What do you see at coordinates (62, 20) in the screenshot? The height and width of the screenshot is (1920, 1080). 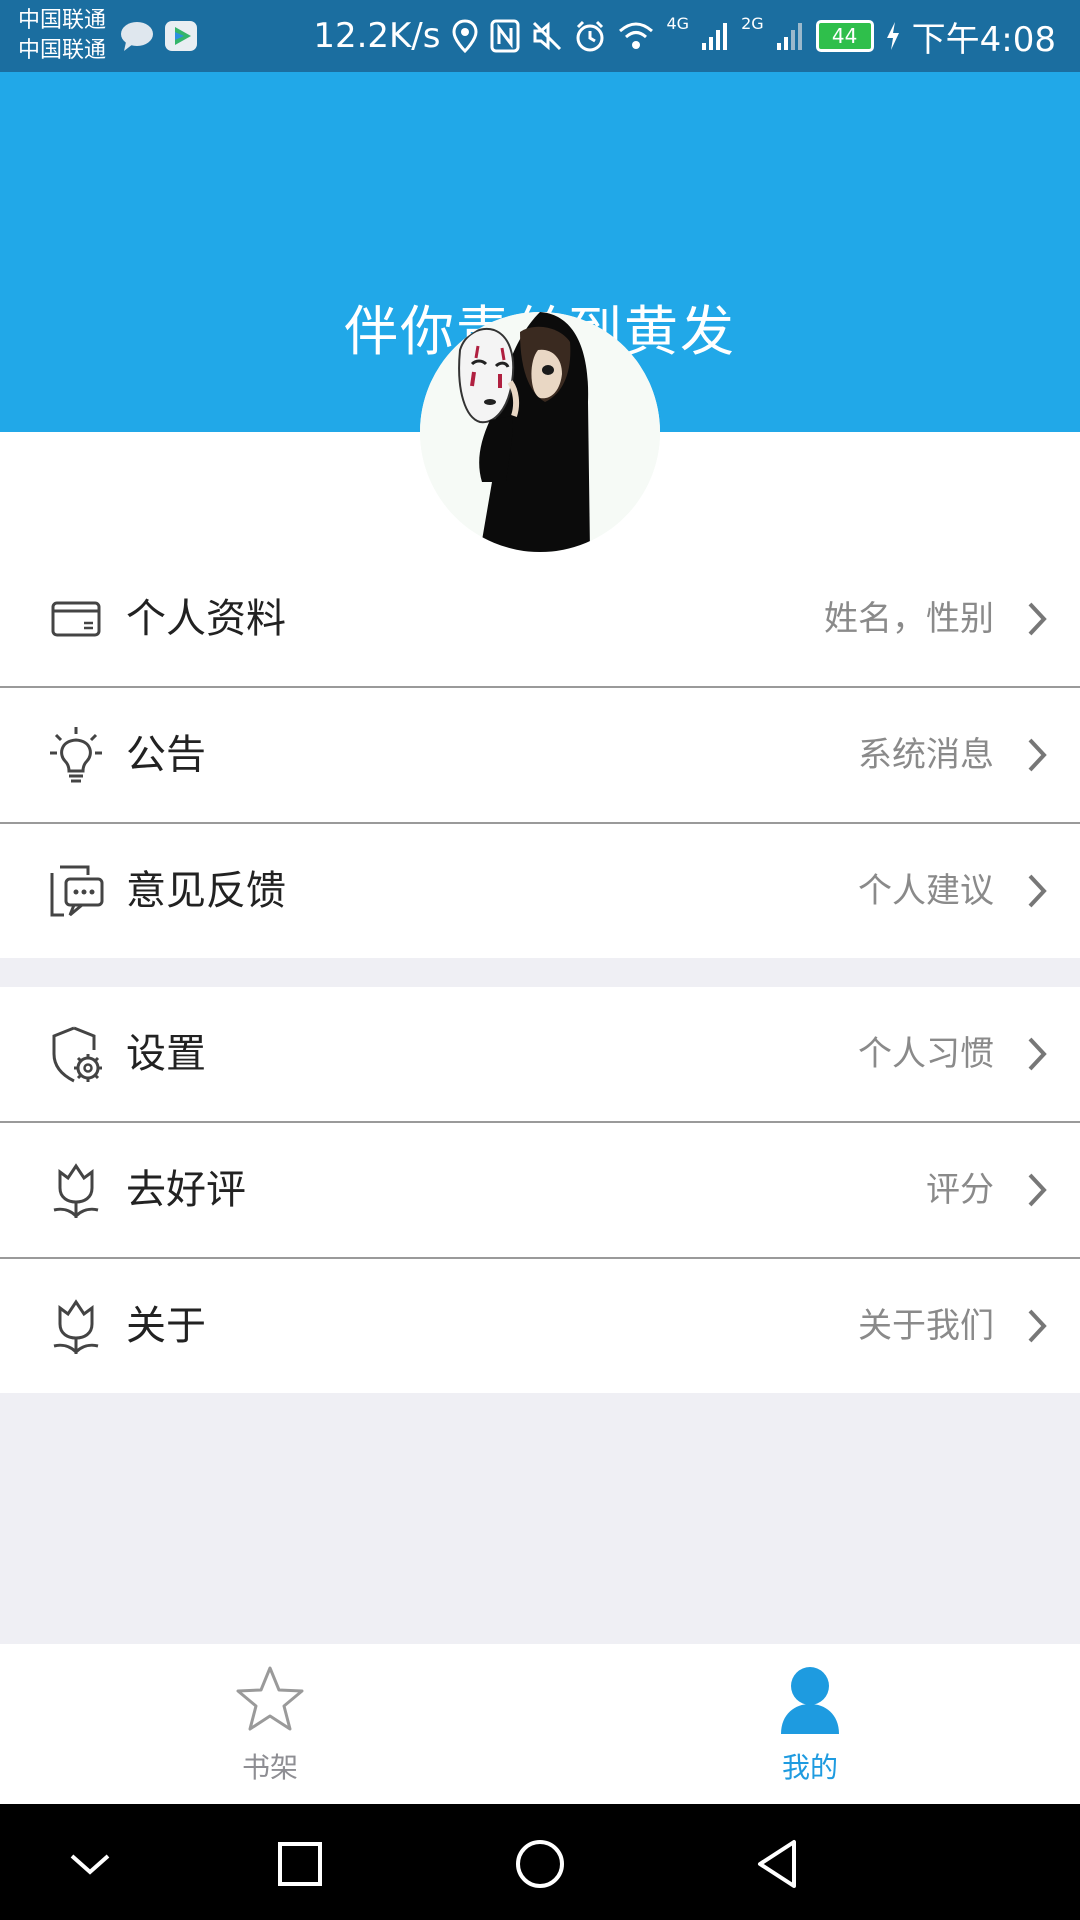 I see `carrier-1: 中国联通` at bounding box center [62, 20].